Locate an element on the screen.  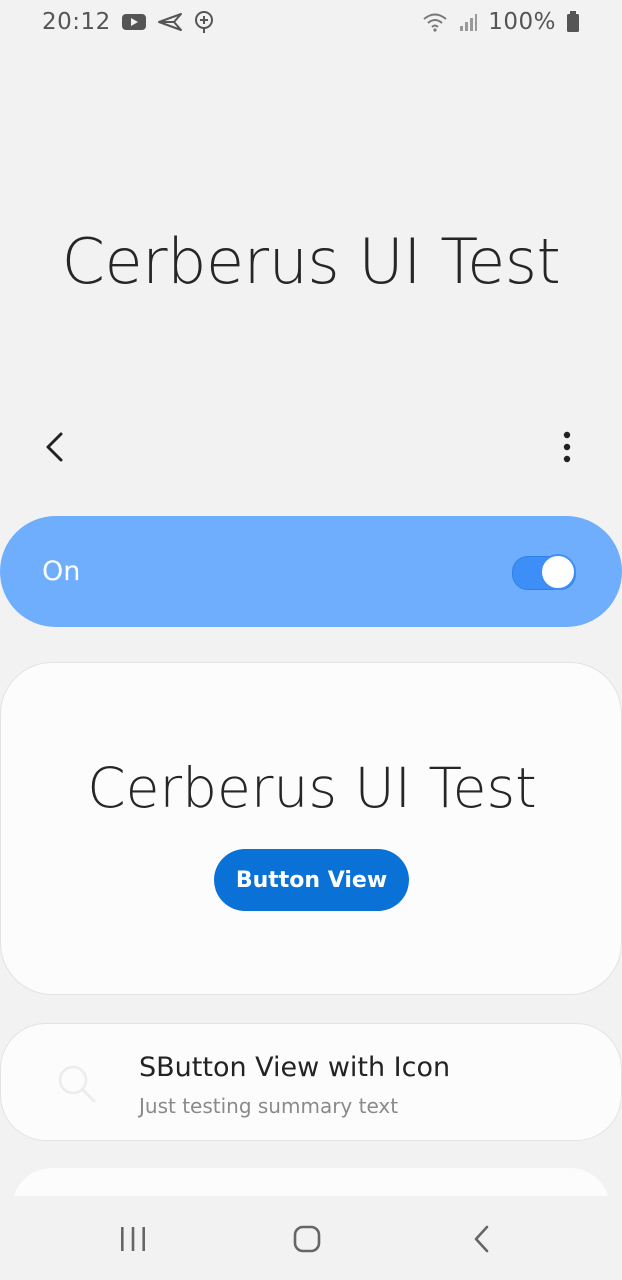
more-vertical-icon is located at coordinates (567, 447).